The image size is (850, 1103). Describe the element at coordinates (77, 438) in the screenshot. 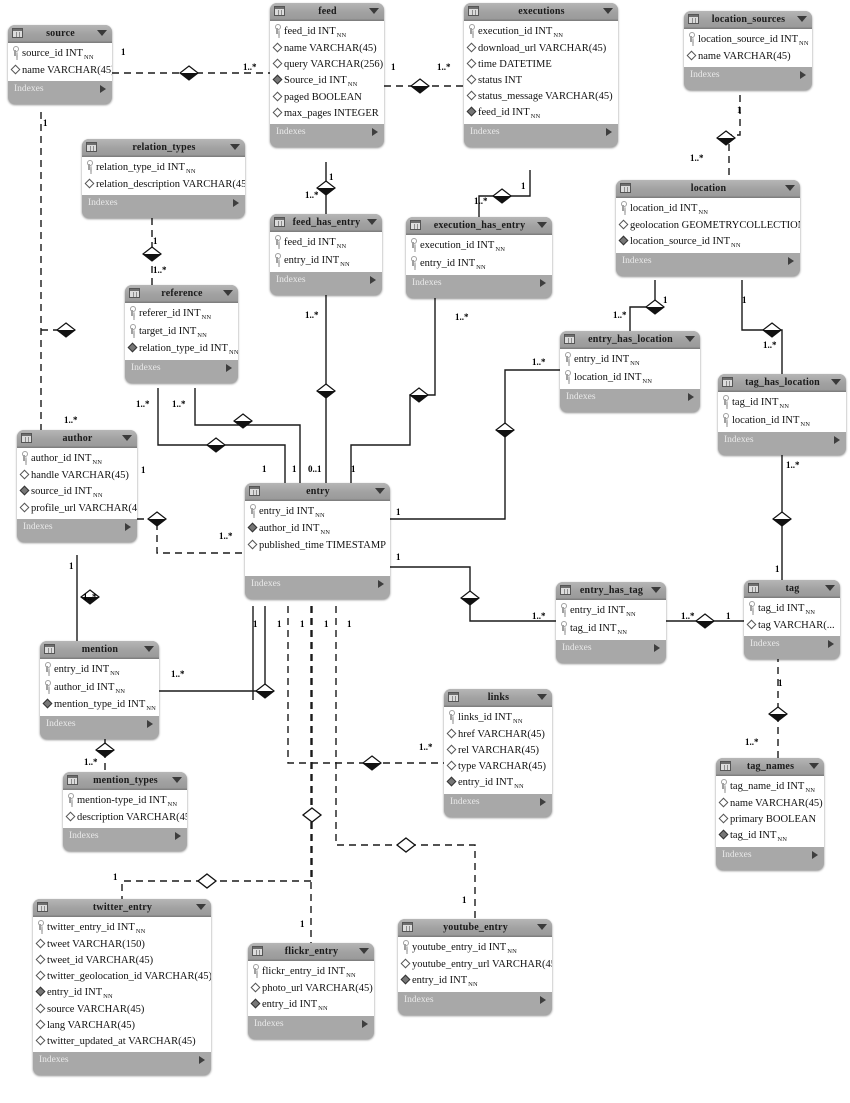

I see `table-header-author: author` at that location.